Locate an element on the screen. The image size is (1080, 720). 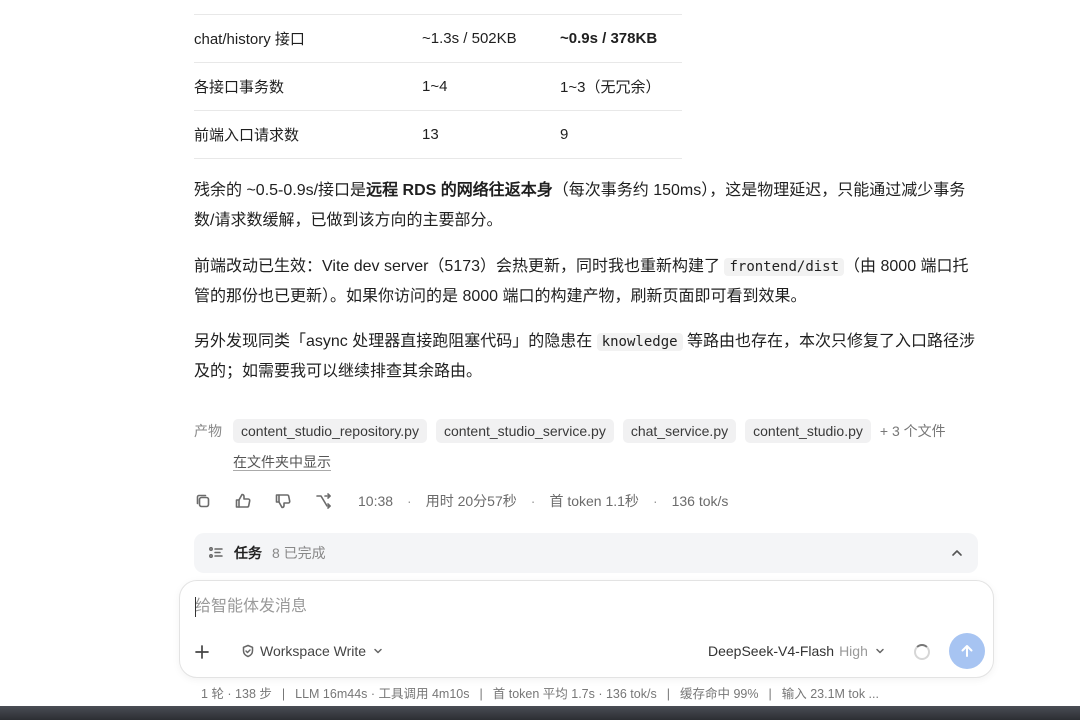
table-cell: 1~4 is located at coordinates (435, 86).